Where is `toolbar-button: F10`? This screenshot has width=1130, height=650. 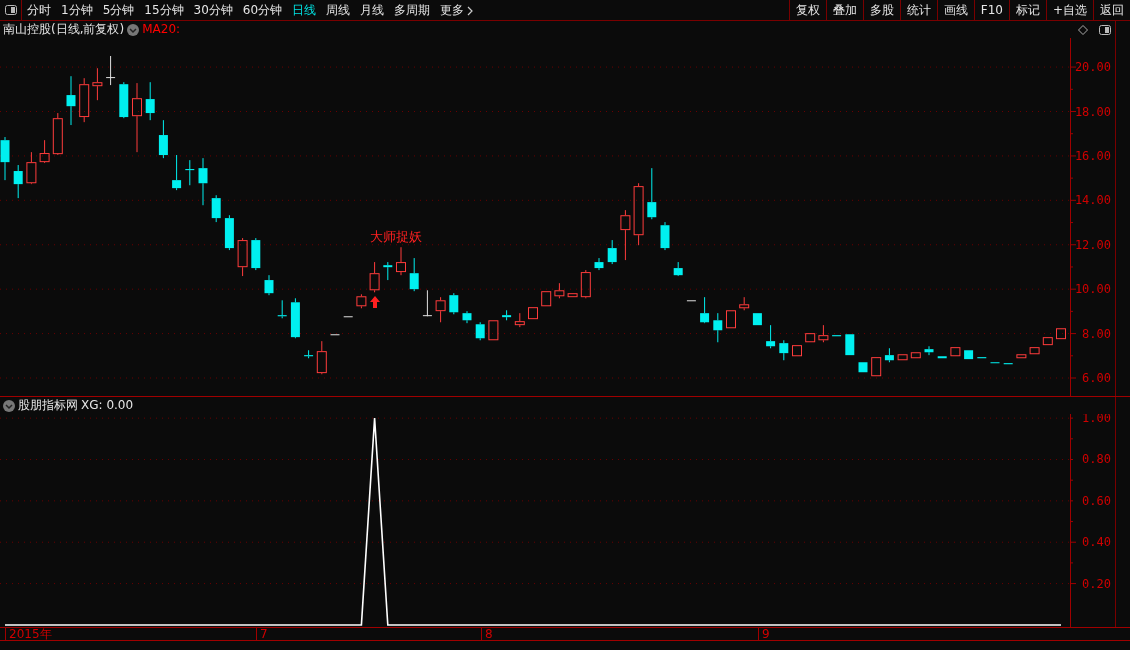
toolbar-button: F10 is located at coordinates (991, 10).